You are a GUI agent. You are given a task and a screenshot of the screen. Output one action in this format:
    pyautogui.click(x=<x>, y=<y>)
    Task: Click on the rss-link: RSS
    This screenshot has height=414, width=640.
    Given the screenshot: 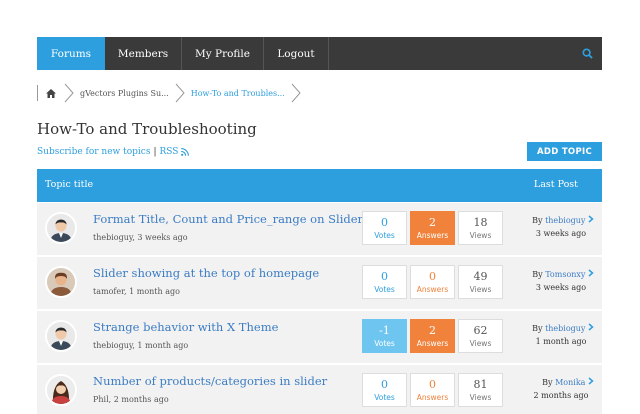 What is the action you would take?
    pyautogui.click(x=169, y=152)
    